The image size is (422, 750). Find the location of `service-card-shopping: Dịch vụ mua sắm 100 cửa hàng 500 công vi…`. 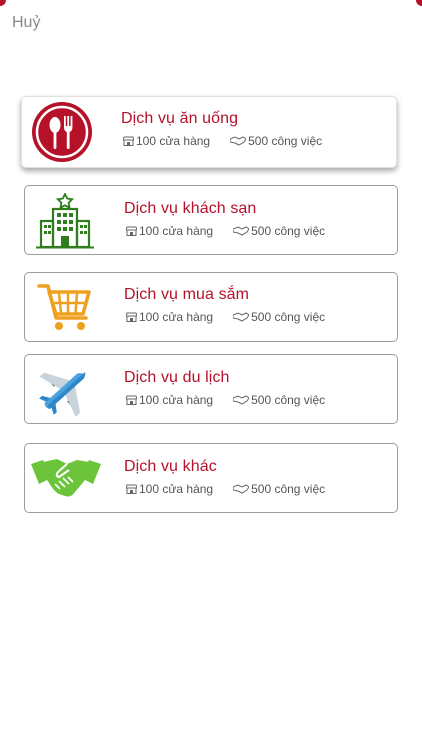

service-card-shopping: Dịch vụ mua sắm 100 cửa hàng 500 công vi… is located at coordinates (211, 307).